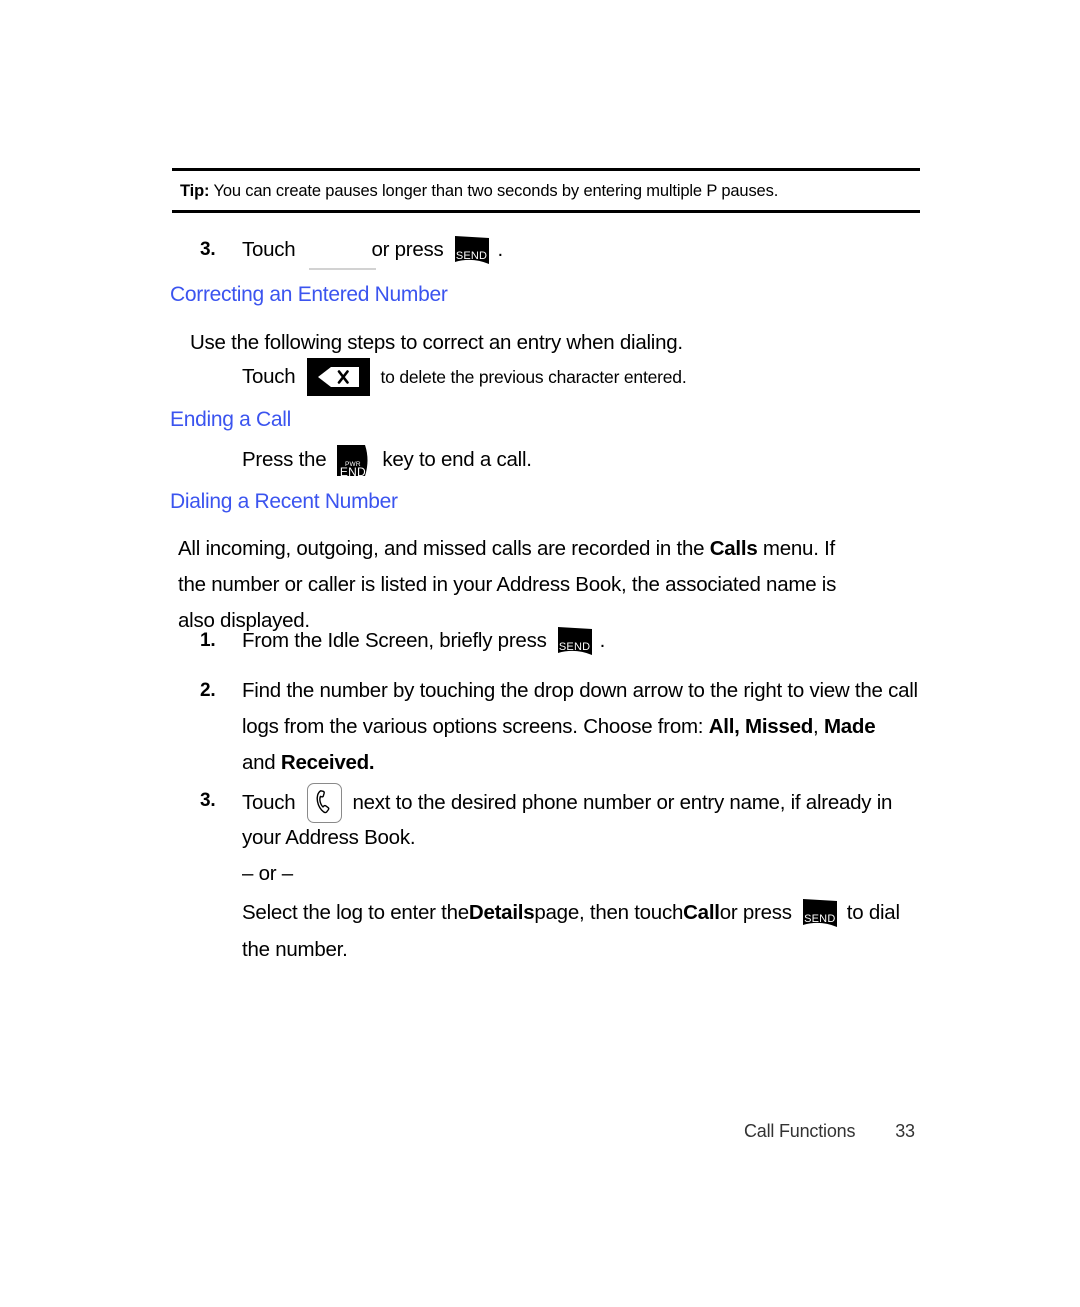 The image size is (1080, 1307). What do you see at coordinates (546, 212) in the screenshot?
I see `tip-bottom-rule` at bounding box center [546, 212].